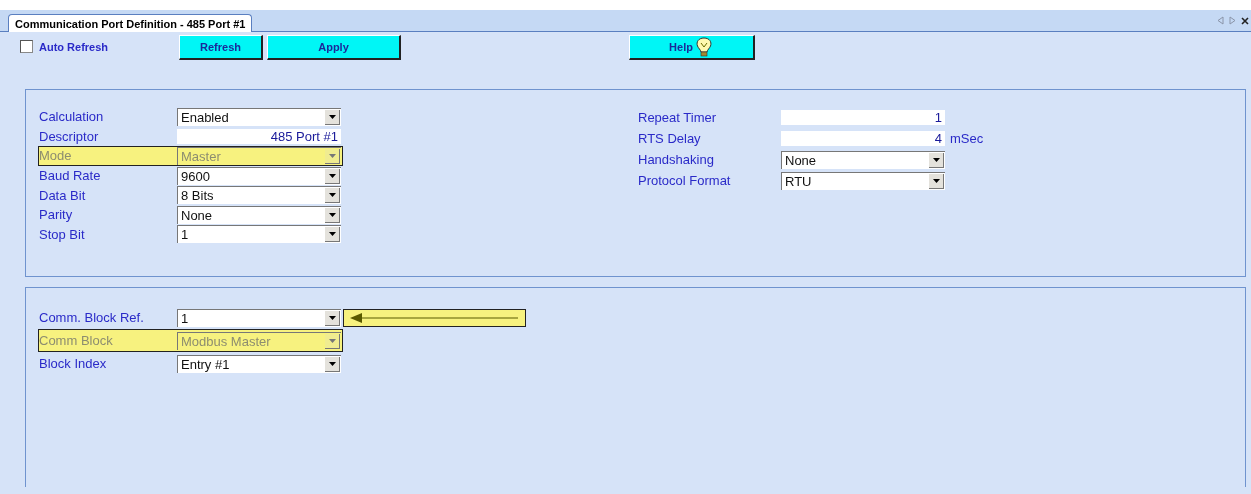  What do you see at coordinates (69, 136) in the screenshot?
I see `field-label: Descriptor` at bounding box center [69, 136].